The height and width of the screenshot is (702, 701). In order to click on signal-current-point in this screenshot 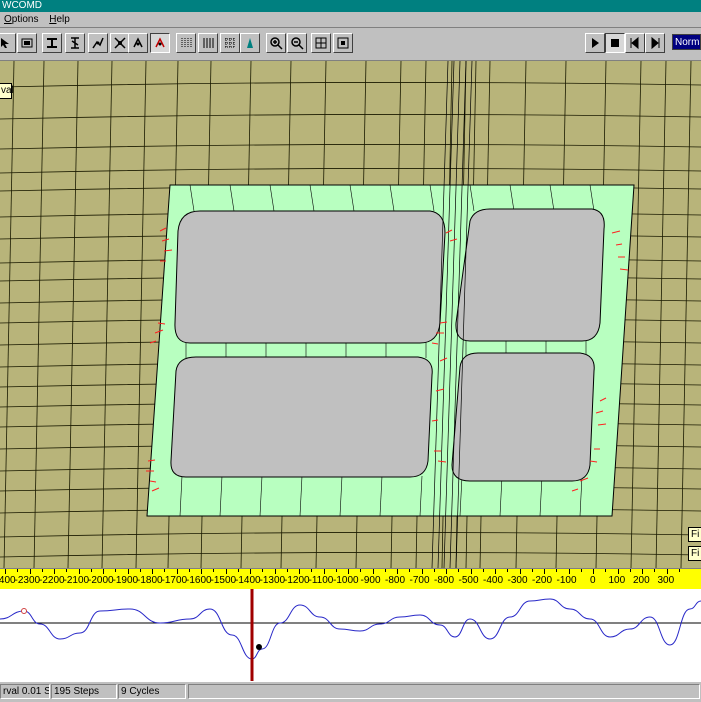, I will do `click(259, 647)`.